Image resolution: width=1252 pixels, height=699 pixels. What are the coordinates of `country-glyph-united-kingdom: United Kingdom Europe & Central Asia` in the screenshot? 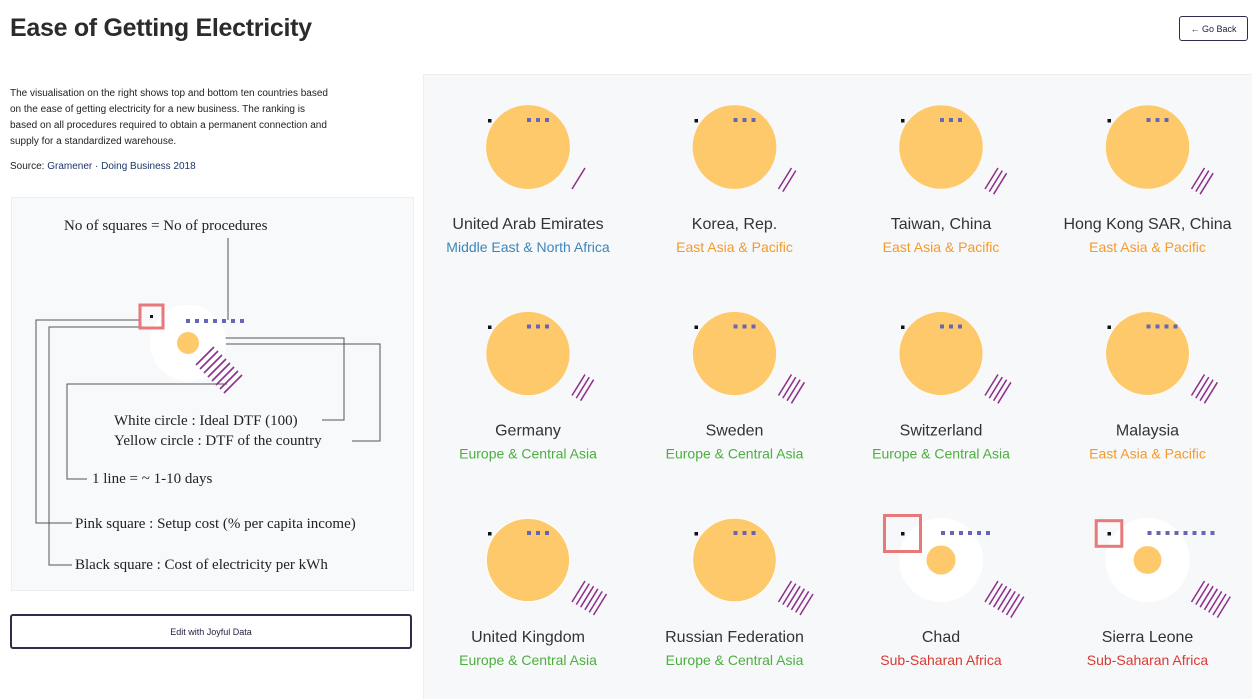 It's located at (533, 593).